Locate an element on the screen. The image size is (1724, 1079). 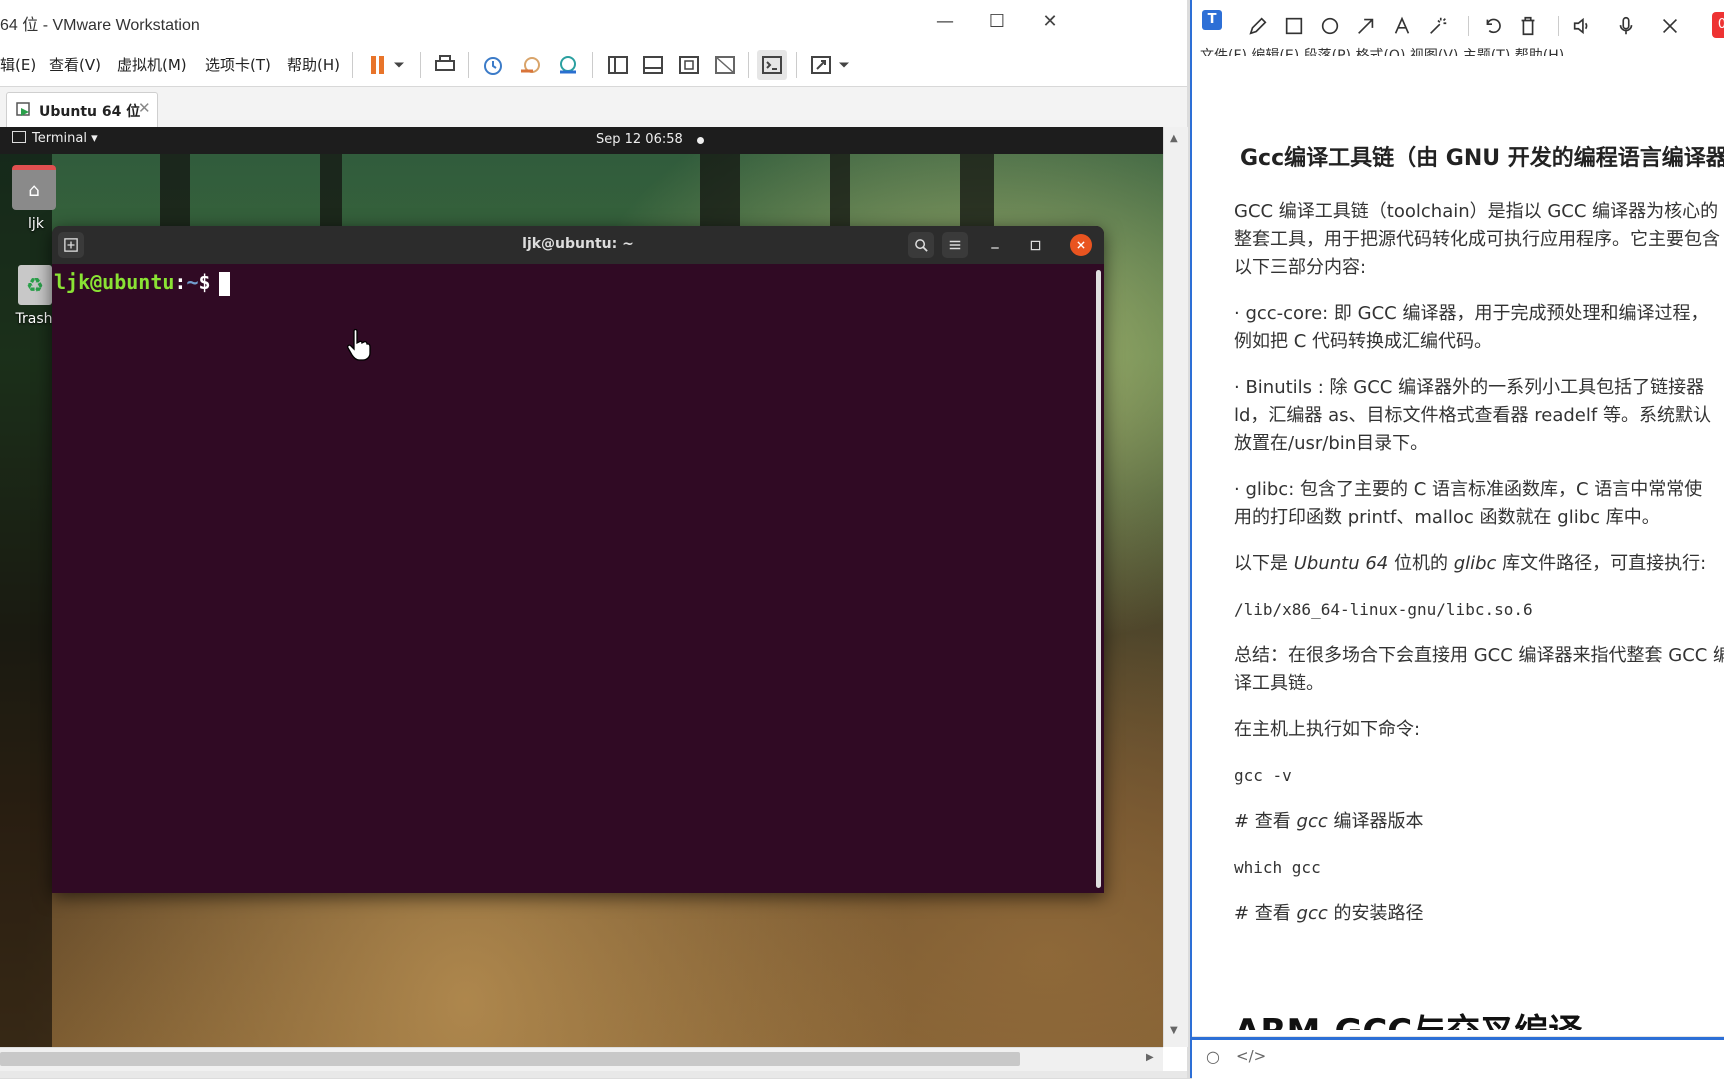
terminal-prompt: ljk@ubuntu:~$ is located at coordinates (142, 283).